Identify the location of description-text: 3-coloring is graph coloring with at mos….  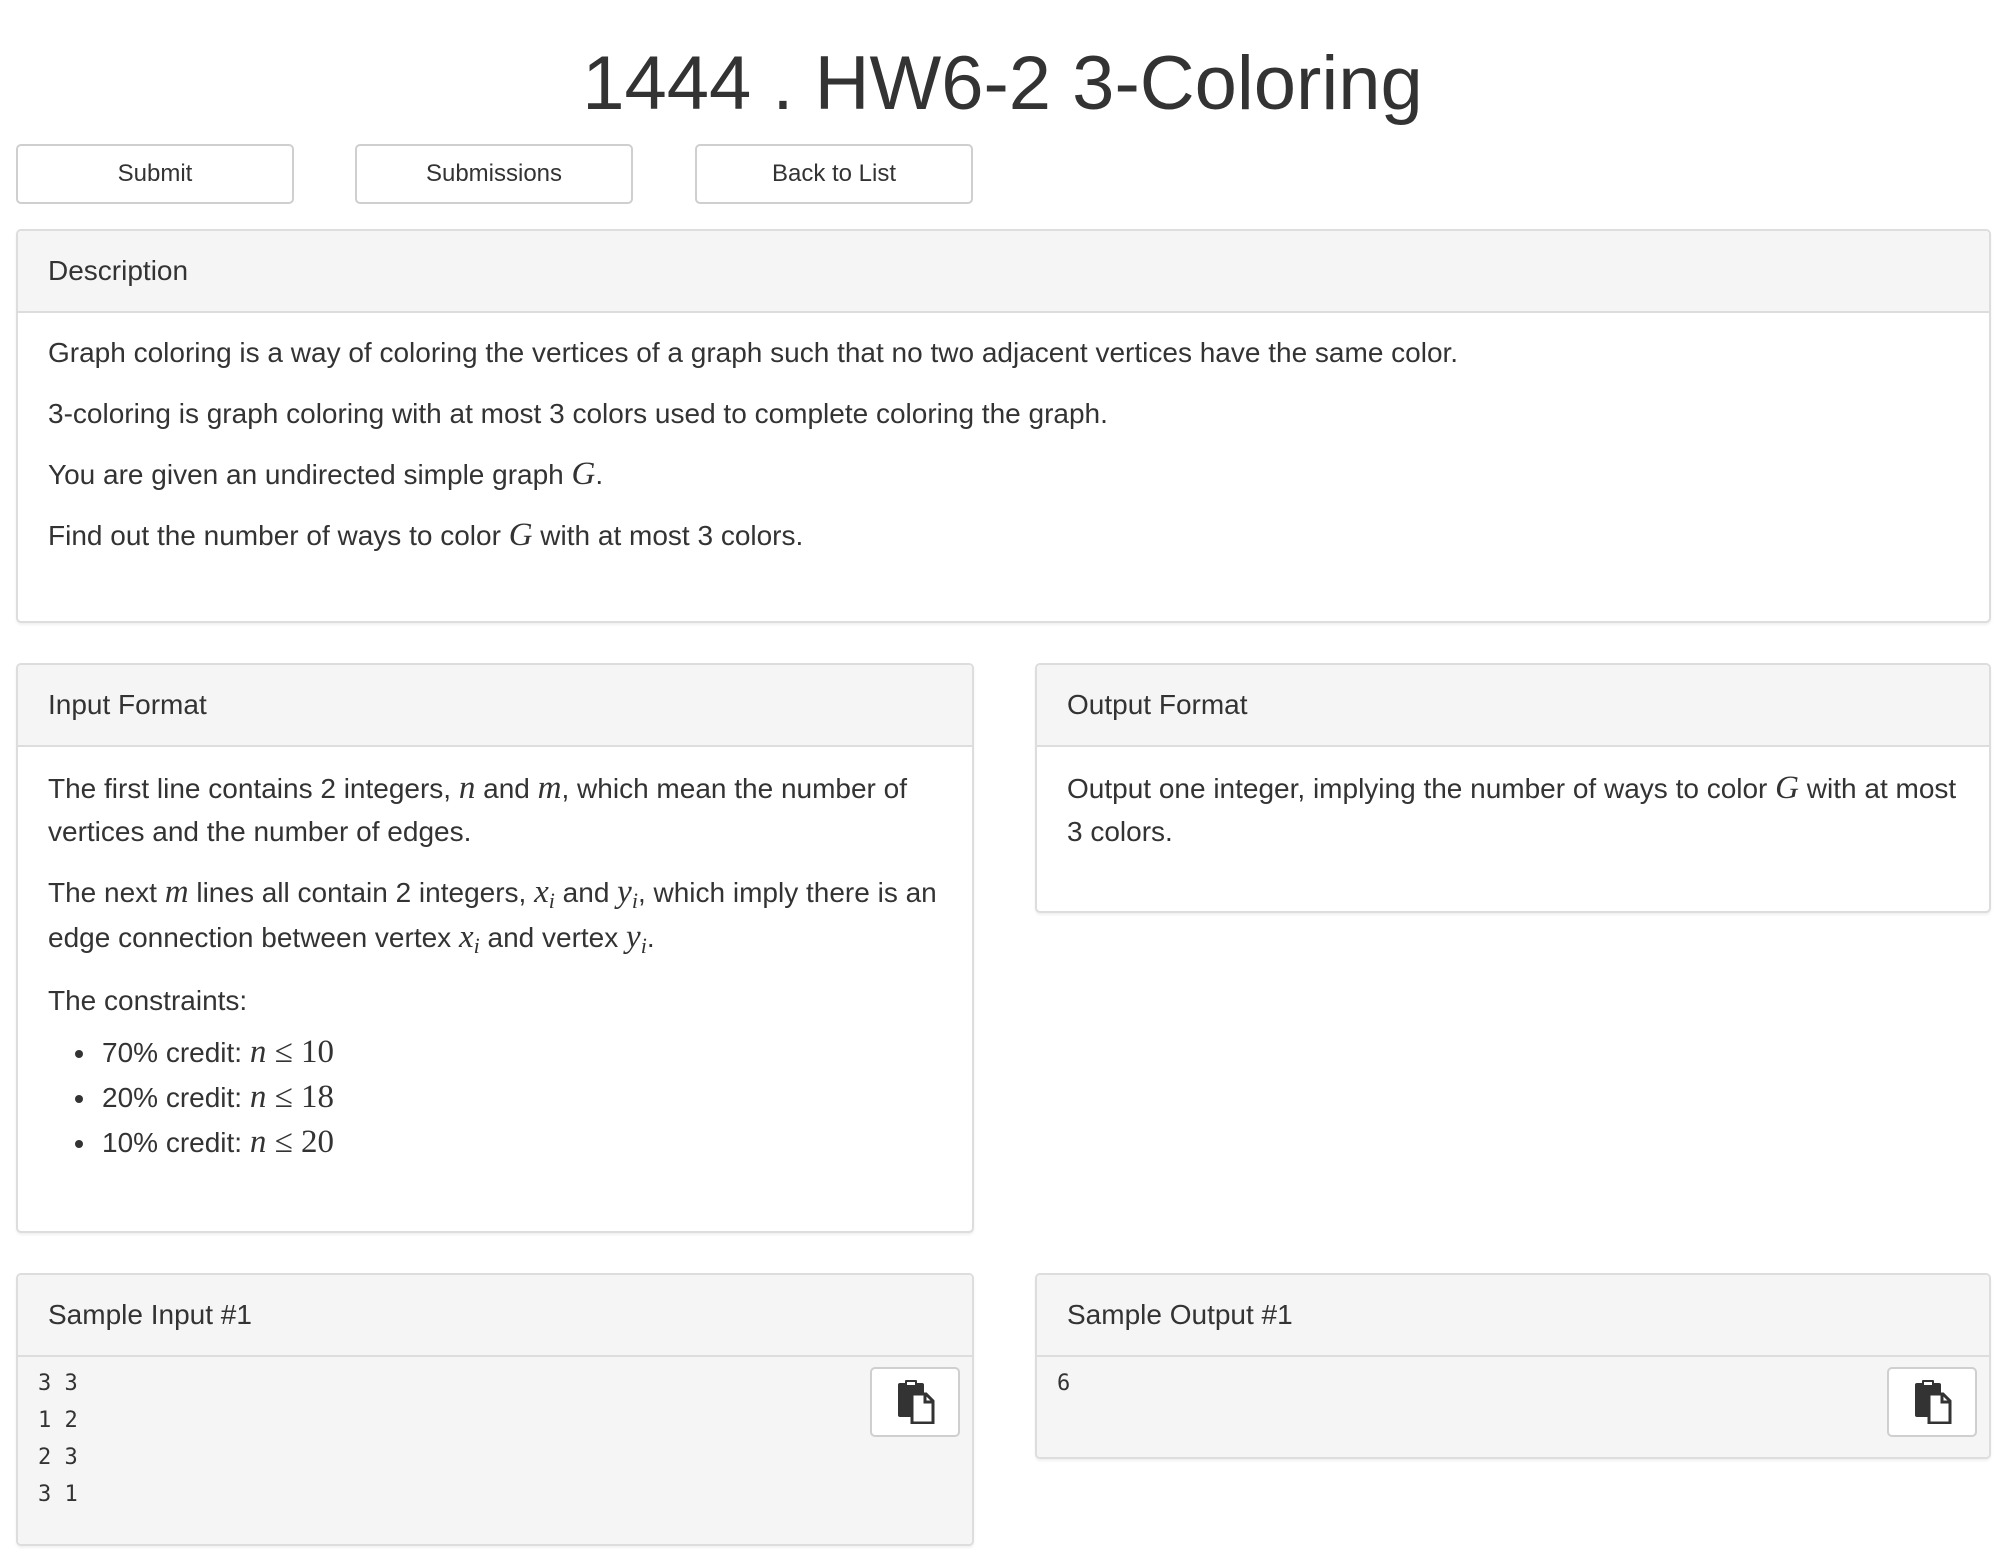
(578, 413).